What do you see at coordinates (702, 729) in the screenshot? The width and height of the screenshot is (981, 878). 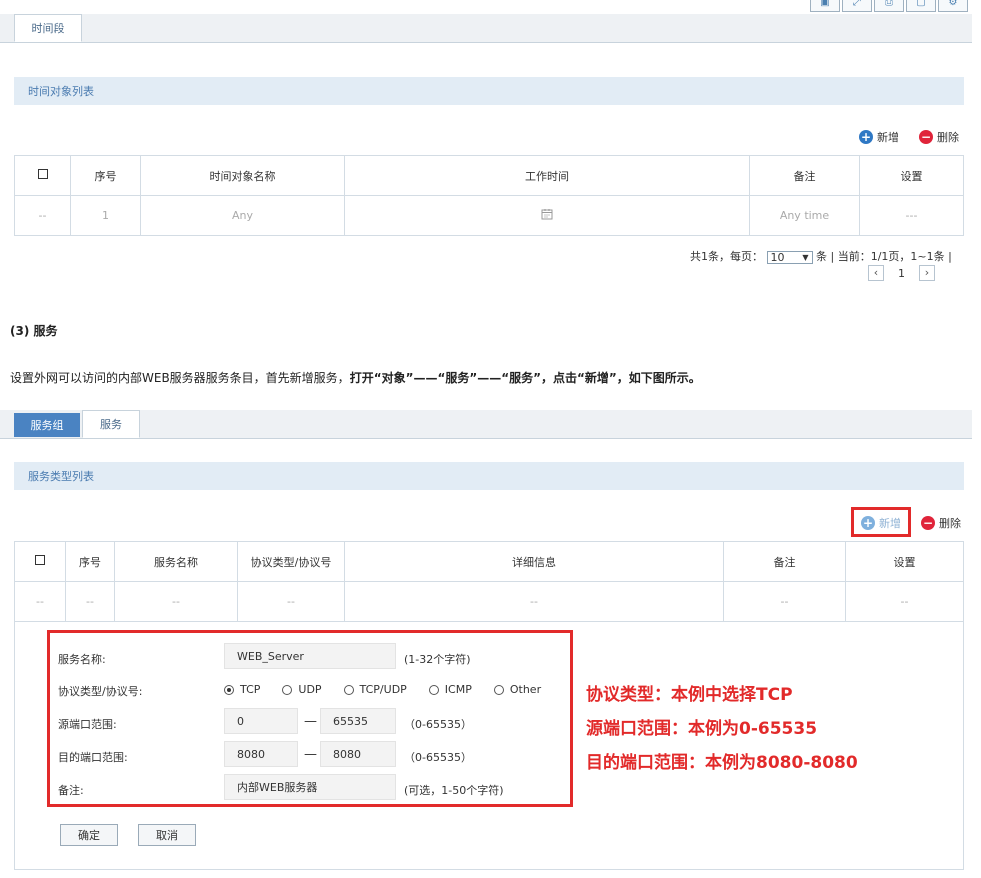 I see `annotation-src-port: 源端口范围：本例为0-65535` at bounding box center [702, 729].